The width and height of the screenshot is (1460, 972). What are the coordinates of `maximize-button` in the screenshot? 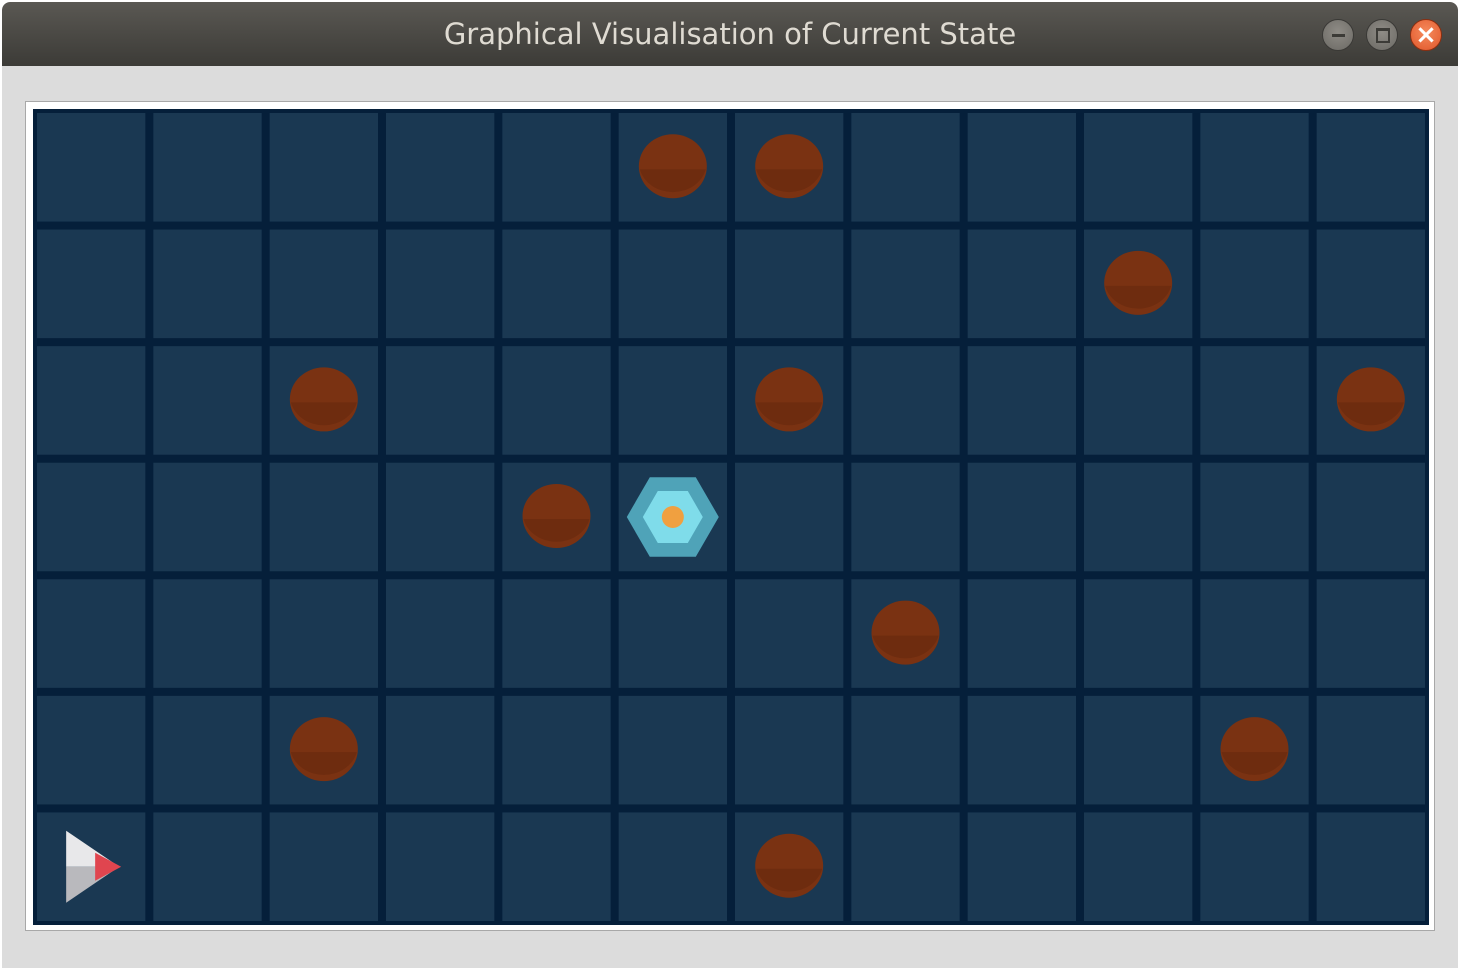 It's located at (1382, 35).